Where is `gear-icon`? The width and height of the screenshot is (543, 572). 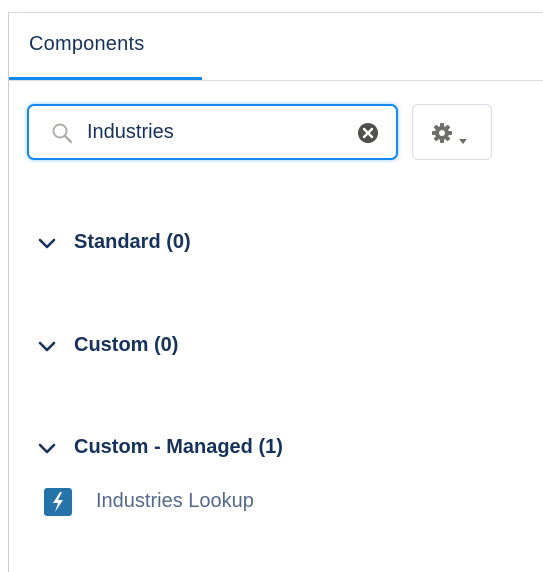
gear-icon is located at coordinates (442, 133).